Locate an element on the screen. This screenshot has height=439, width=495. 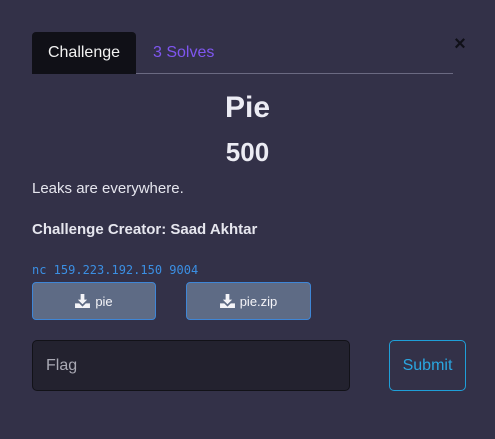
download-pie-zip-button: pie.zip is located at coordinates (248, 301).